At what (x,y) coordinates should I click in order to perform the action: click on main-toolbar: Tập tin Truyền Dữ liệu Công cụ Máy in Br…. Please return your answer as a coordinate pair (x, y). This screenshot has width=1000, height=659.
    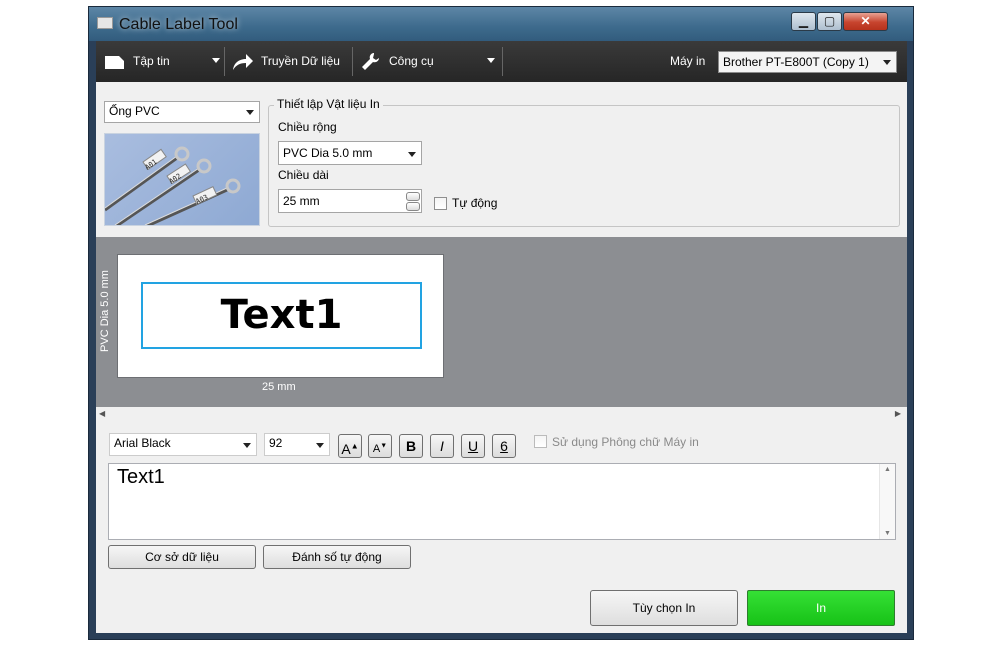
    Looking at the image, I should click on (501, 61).